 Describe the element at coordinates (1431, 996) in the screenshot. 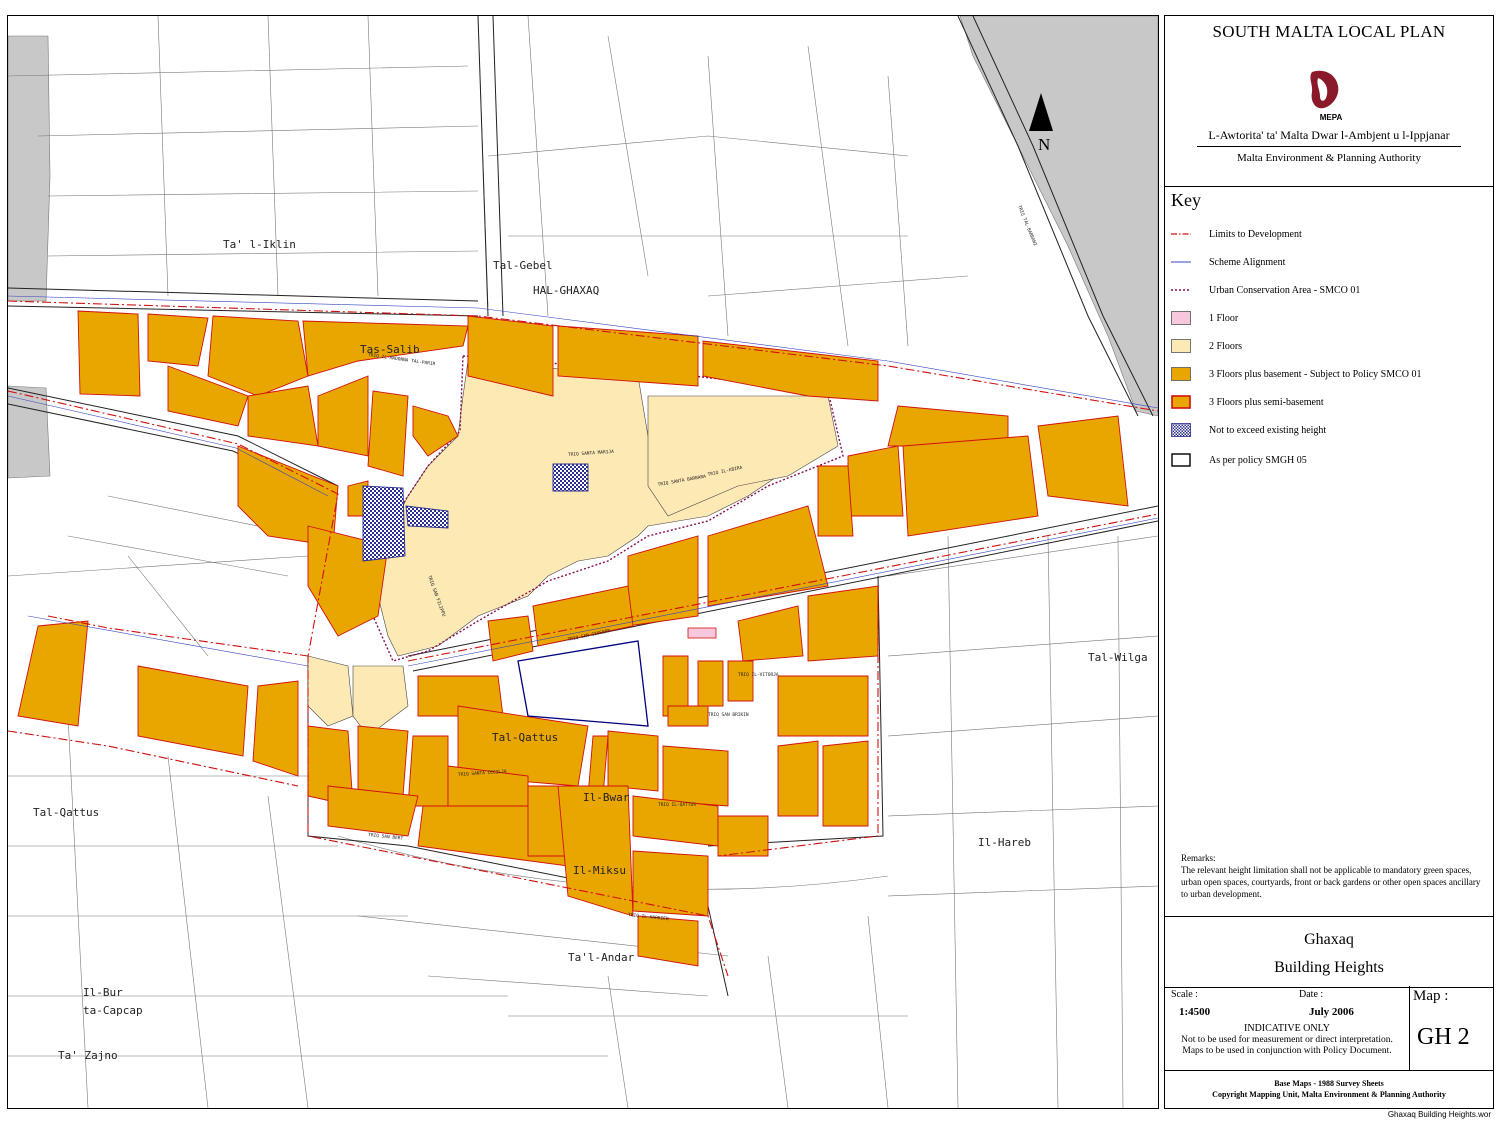

I see `map-number-label: Map :` at that location.